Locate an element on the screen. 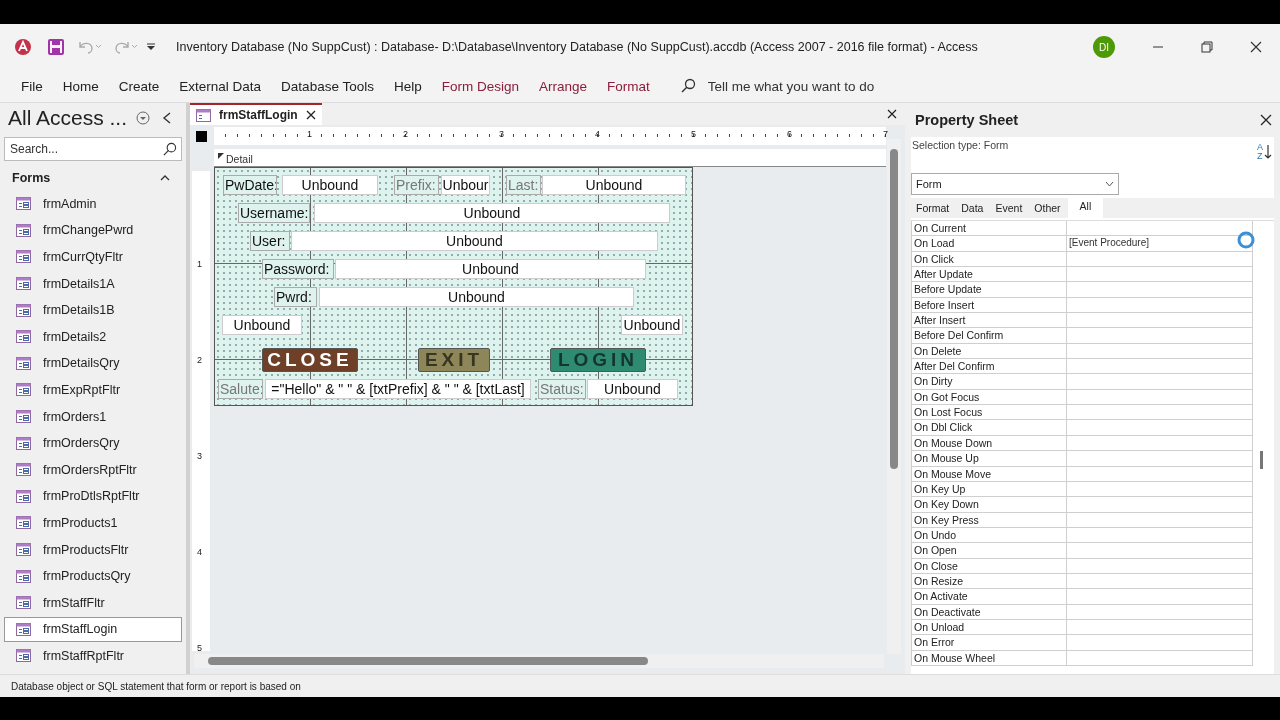 Image resolution: width=1280 pixels, height=720 pixels. property-name: After Update is located at coordinates (989, 274).